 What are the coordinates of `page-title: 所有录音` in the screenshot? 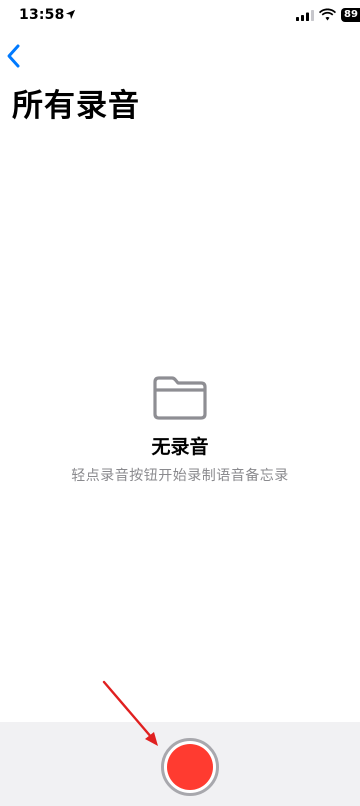 It's located at (76, 106).